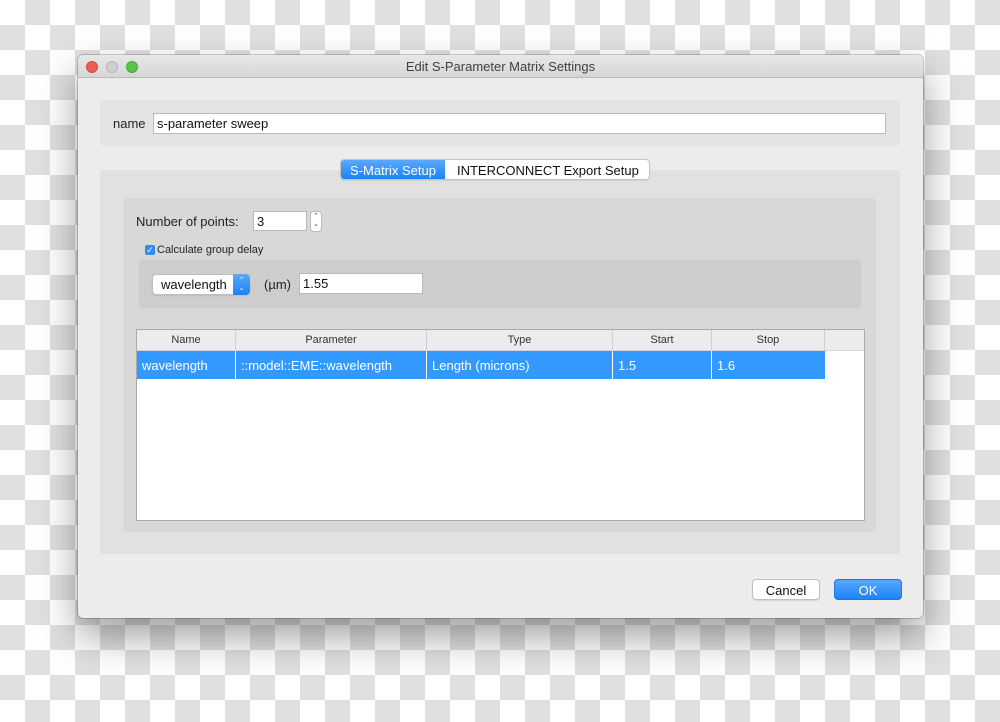 The image size is (1000, 722). What do you see at coordinates (768, 340) in the screenshot?
I see `column-header-stop: Stop` at bounding box center [768, 340].